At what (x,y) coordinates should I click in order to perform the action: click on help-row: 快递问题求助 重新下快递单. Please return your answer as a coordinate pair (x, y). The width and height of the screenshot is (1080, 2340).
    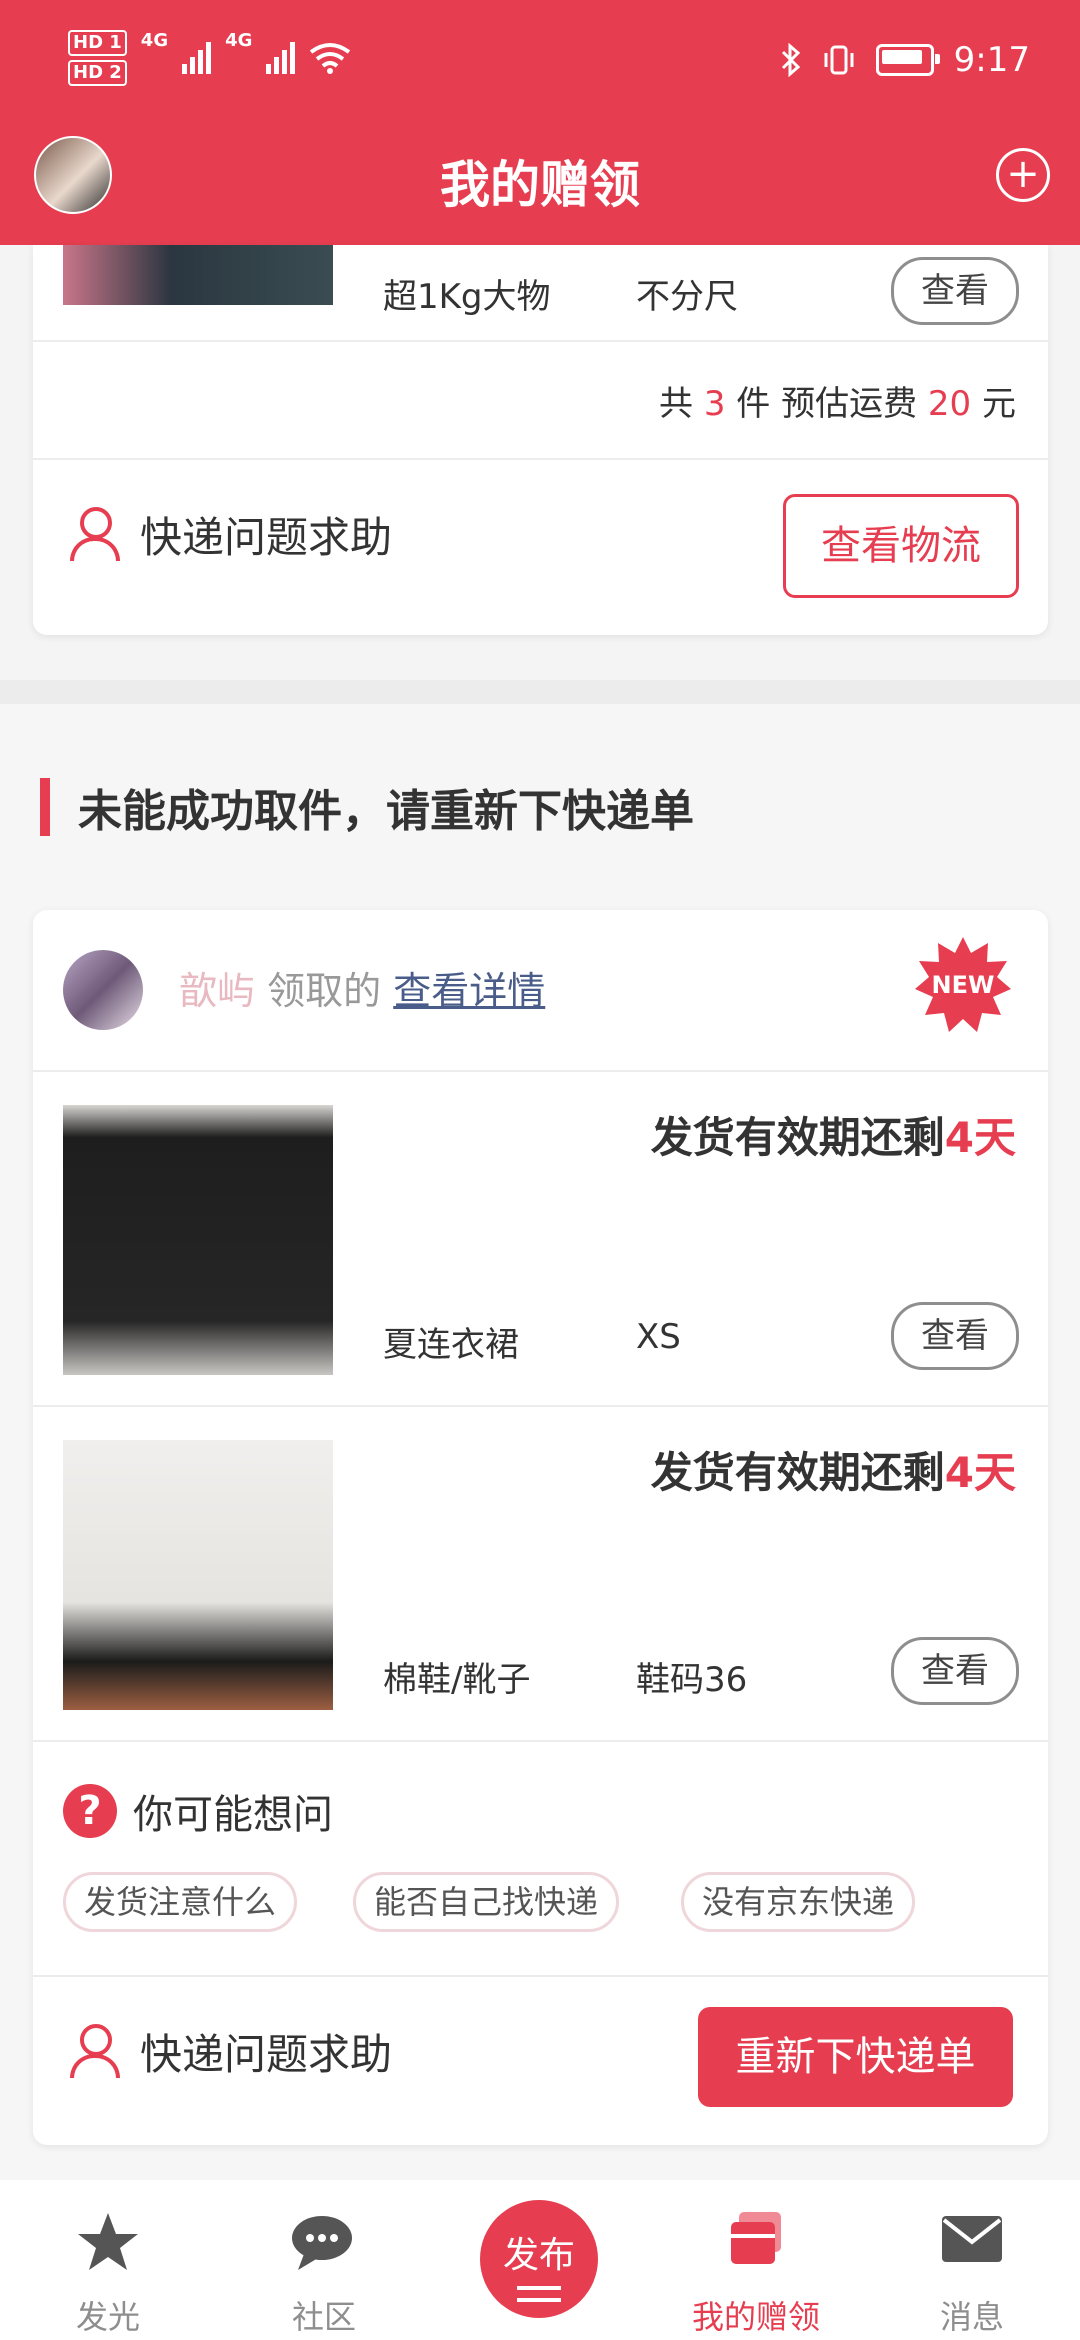
    Looking at the image, I should click on (540, 2060).